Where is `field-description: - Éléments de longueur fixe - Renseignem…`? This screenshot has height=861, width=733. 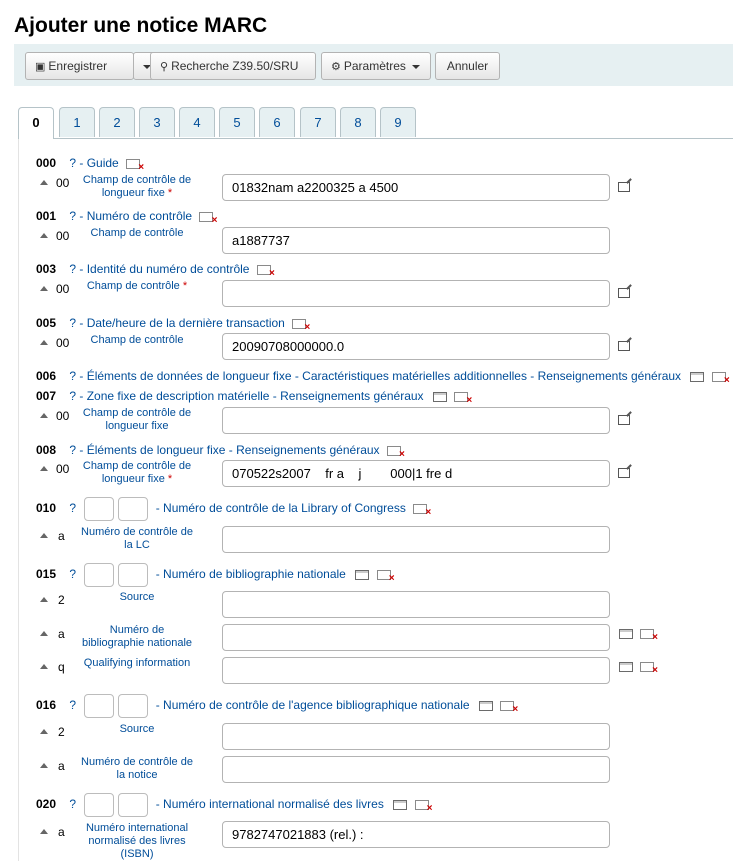 field-description: - Éléments de longueur fixe - Renseignem… is located at coordinates (229, 450).